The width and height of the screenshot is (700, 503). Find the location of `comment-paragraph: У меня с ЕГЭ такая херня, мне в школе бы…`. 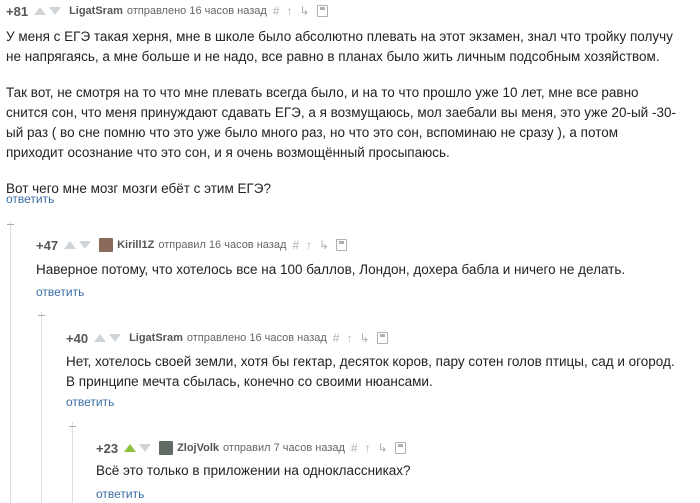

comment-paragraph: У меня с ЕГЭ такая херня, мне в школе бы… is located at coordinates (339, 46).